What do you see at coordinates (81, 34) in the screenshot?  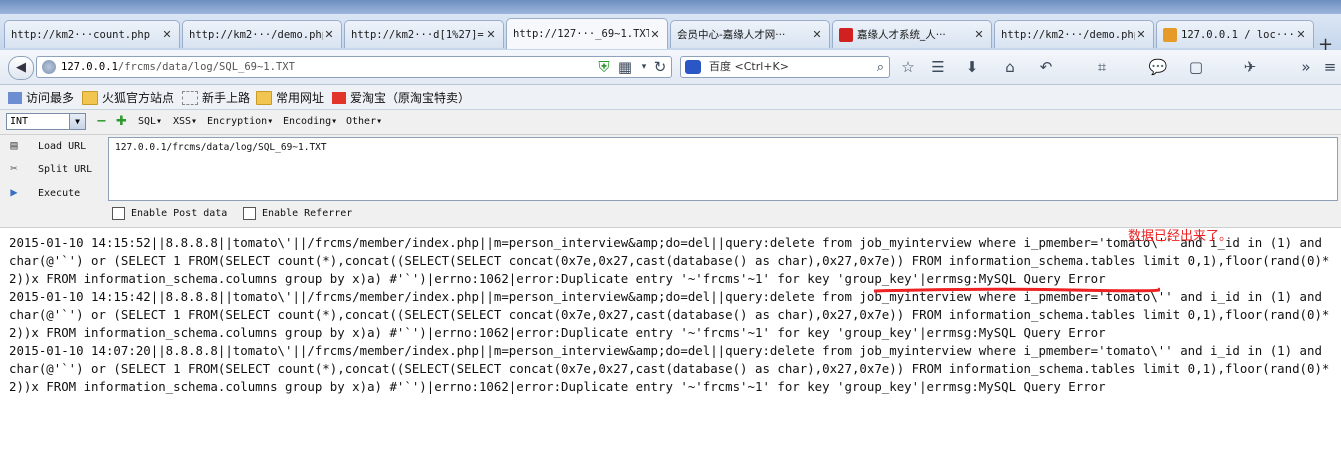 I see `tab-label: http://km2···count.php` at bounding box center [81, 34].